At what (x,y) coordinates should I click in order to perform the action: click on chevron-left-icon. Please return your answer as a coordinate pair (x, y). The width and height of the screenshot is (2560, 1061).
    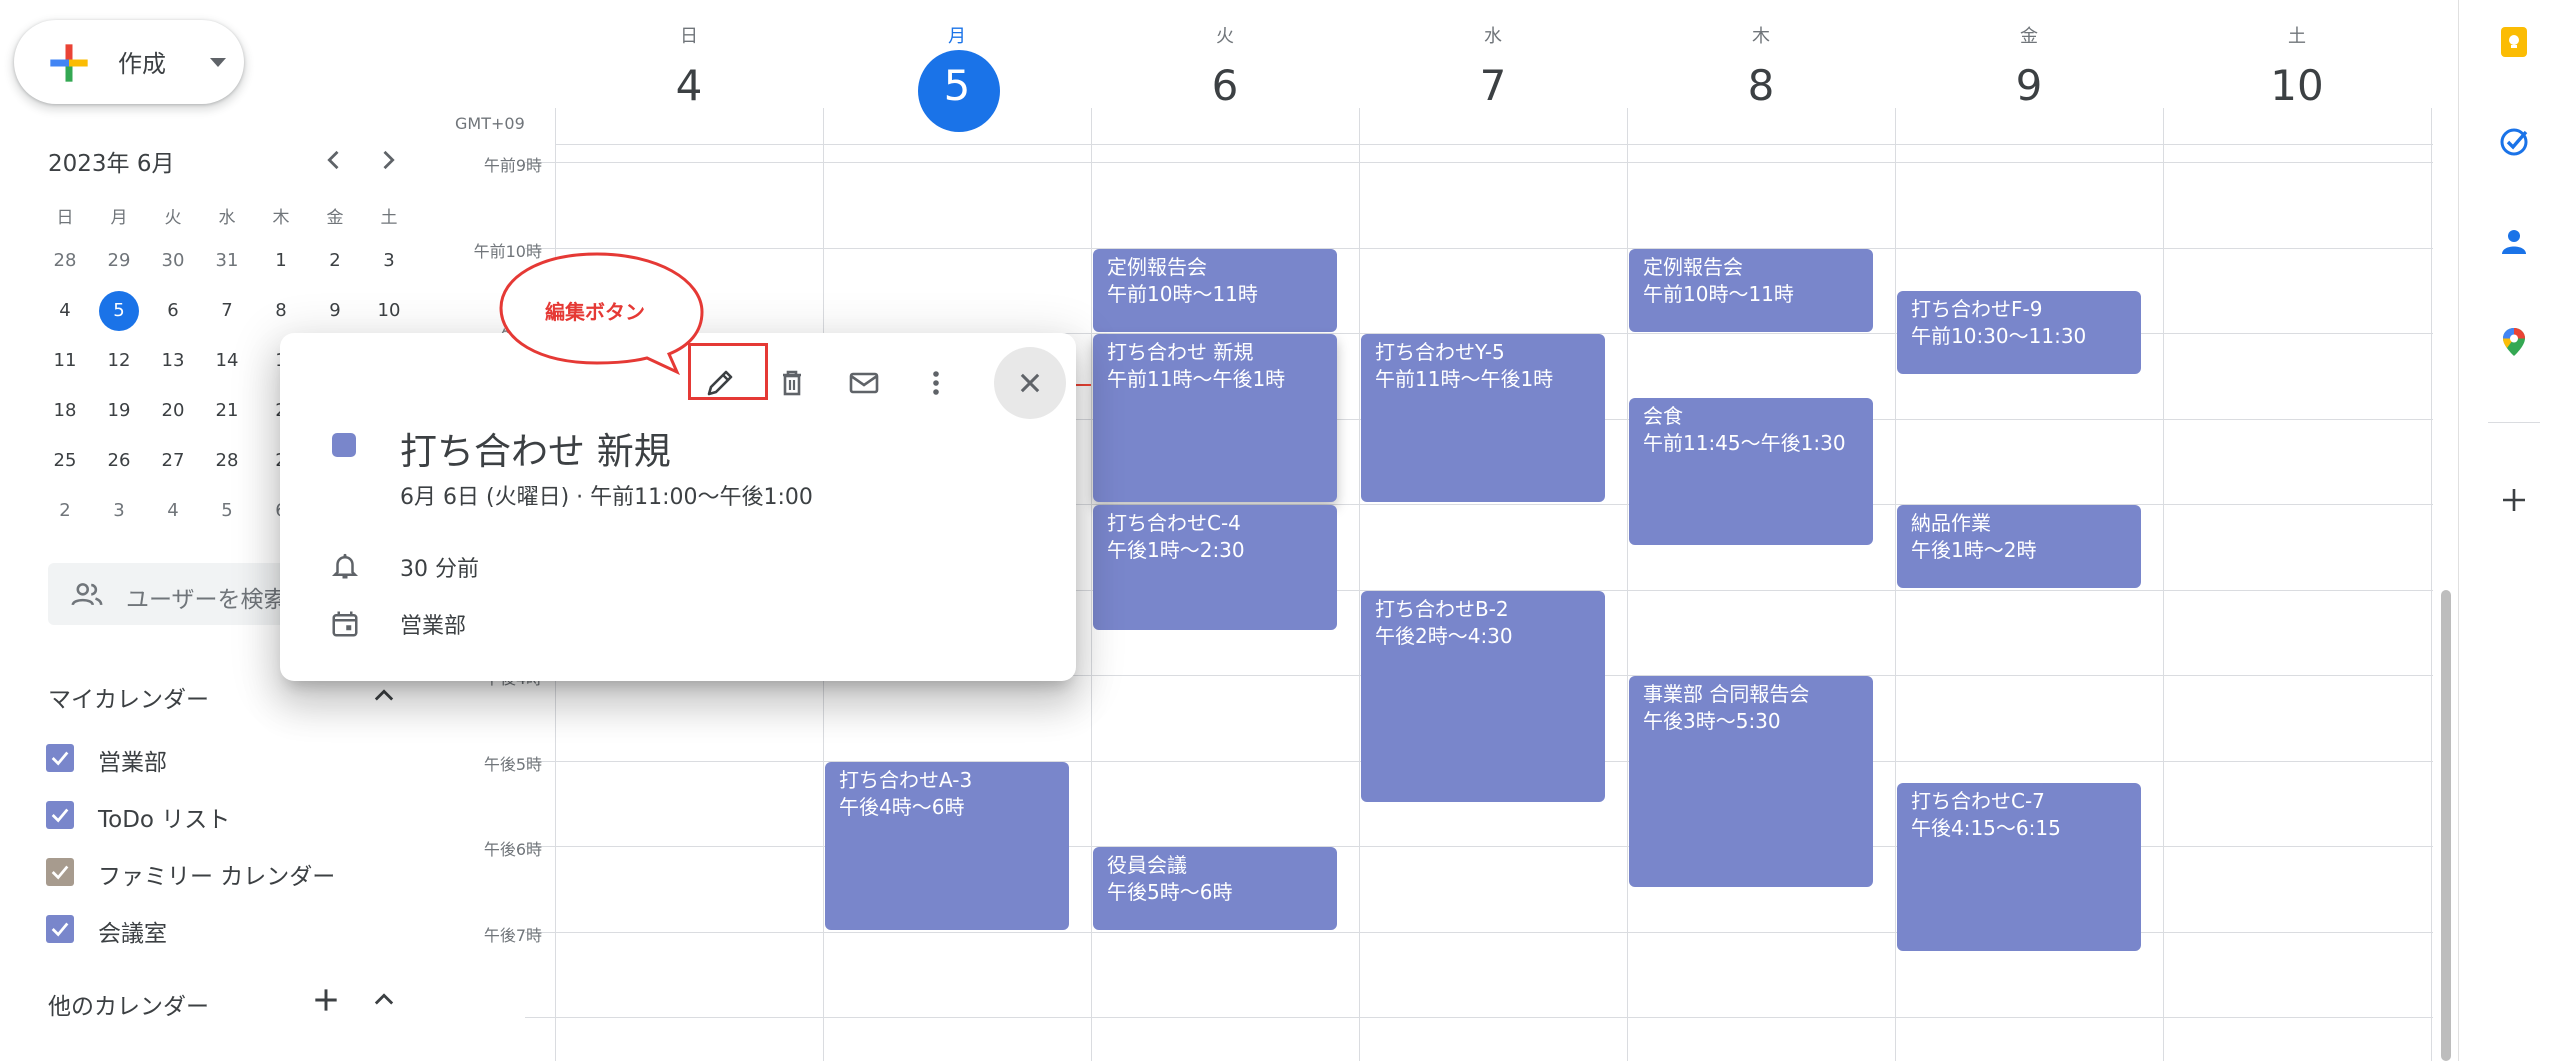
    Looking at the image, I should click on (334, 160).